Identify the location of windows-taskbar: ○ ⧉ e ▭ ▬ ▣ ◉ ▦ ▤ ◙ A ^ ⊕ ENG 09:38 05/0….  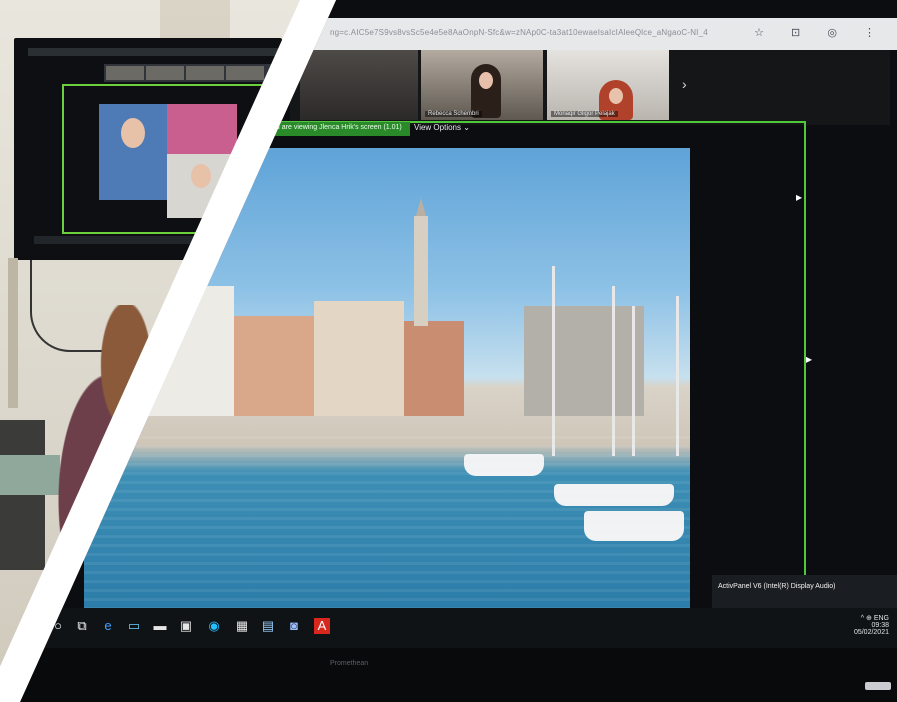
(468, 628).